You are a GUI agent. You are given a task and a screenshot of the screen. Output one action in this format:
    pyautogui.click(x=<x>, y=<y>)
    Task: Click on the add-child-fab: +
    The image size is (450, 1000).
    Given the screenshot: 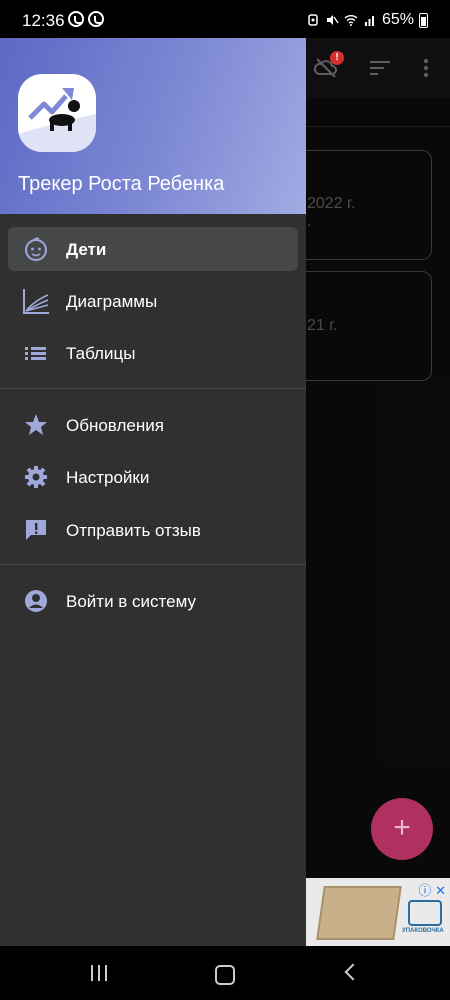 What is the action you would take?
    pyautogui.click(x=402, y=829)
    